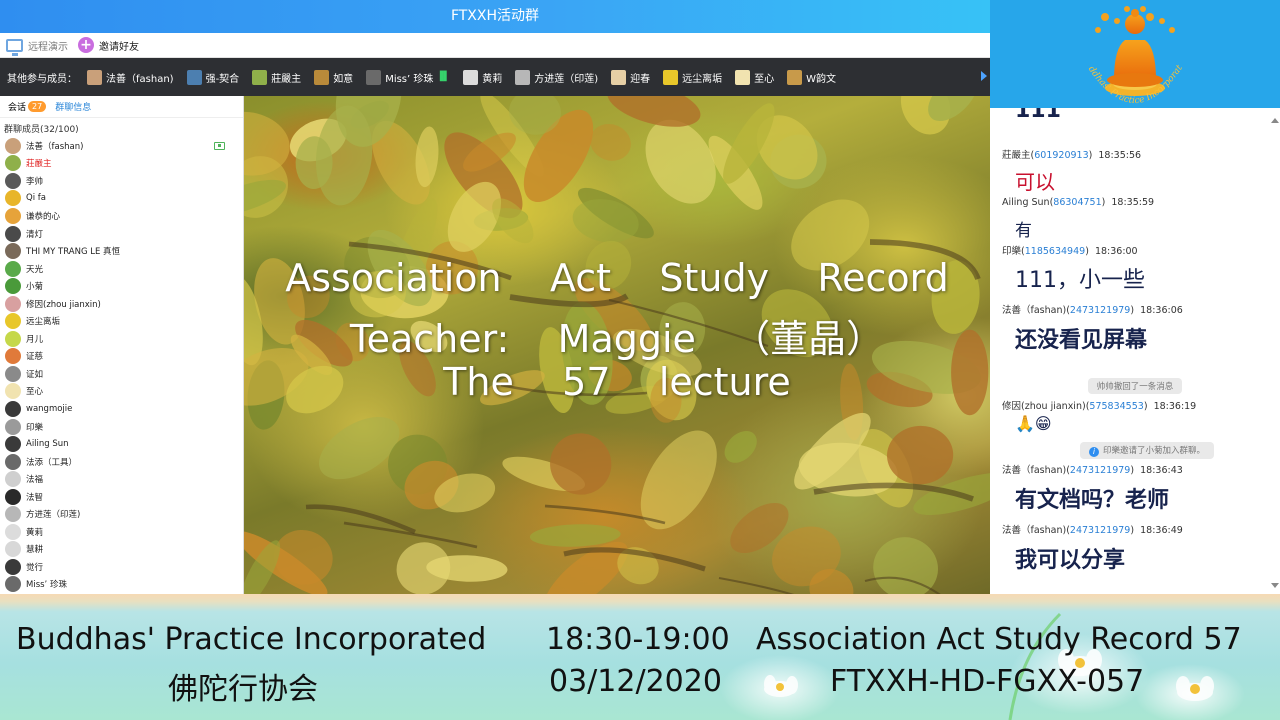 This screenshot has height=720, width=1280. Describe the element at coordinates (276, 77) in the screenshot. I see `participant-item: 莊嚴主` at that location.